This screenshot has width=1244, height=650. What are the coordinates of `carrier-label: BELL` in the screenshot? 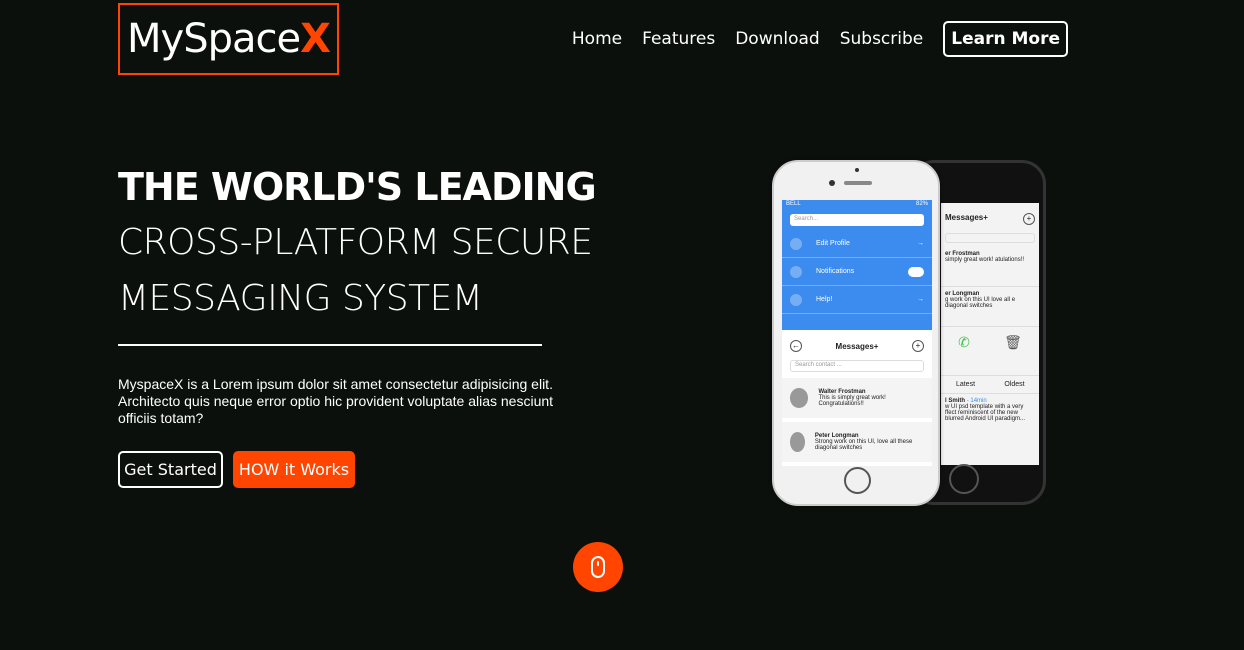 It's located at (793, 204).